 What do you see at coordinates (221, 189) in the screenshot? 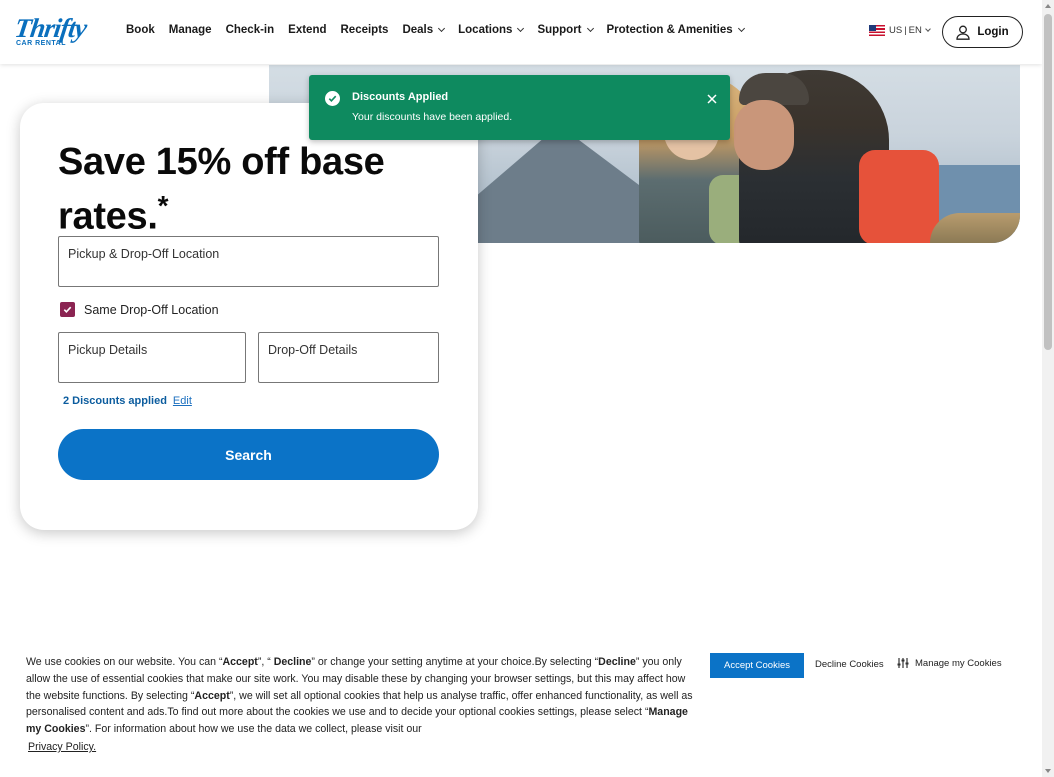
I see `headline-text: Save 15% off base rates.` at bounding box center [221, 189].